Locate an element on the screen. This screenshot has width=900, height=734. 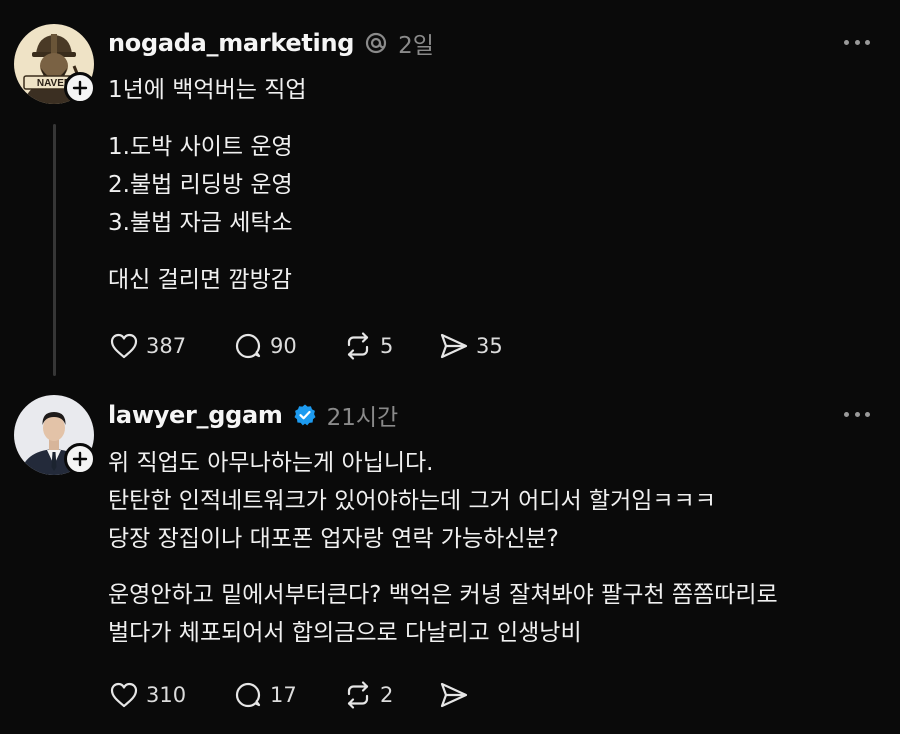
post-line: 1년에 백억버는 직업 is located at coordinates (207, 90).